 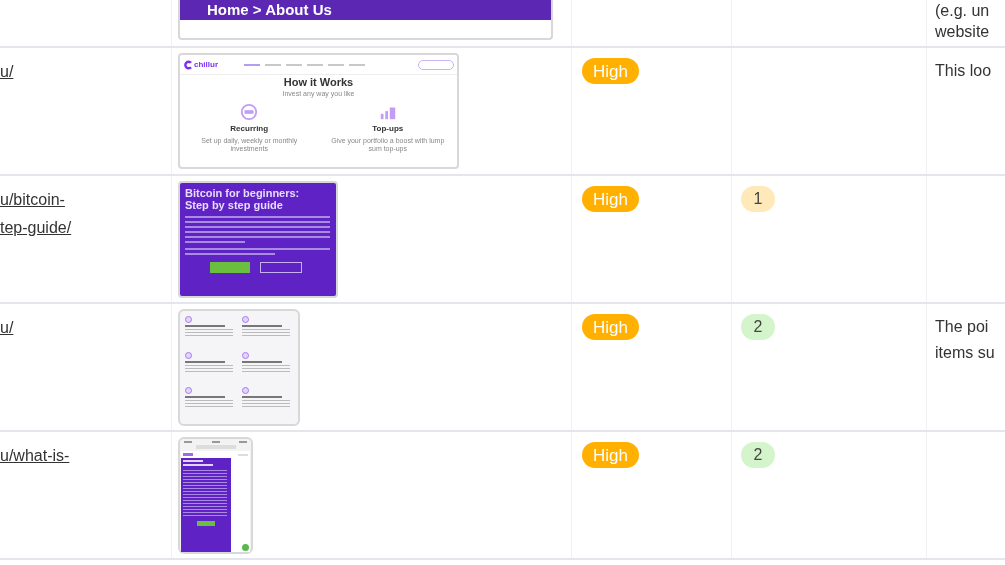 What do you see at coordinates (85, 200) in the screenshot?
I see `page-link: u/bitcoin-` at bounding box center [85, 200].